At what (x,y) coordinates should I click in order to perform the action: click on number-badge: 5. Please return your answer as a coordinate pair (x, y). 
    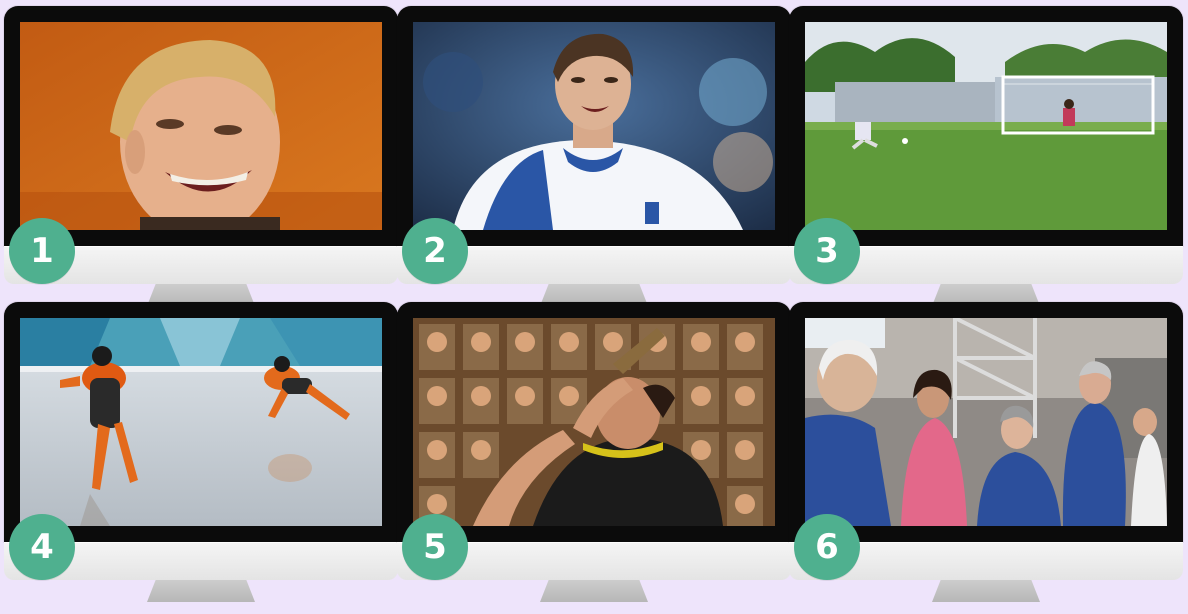
    Looking at the image, I should click on (435, 547).